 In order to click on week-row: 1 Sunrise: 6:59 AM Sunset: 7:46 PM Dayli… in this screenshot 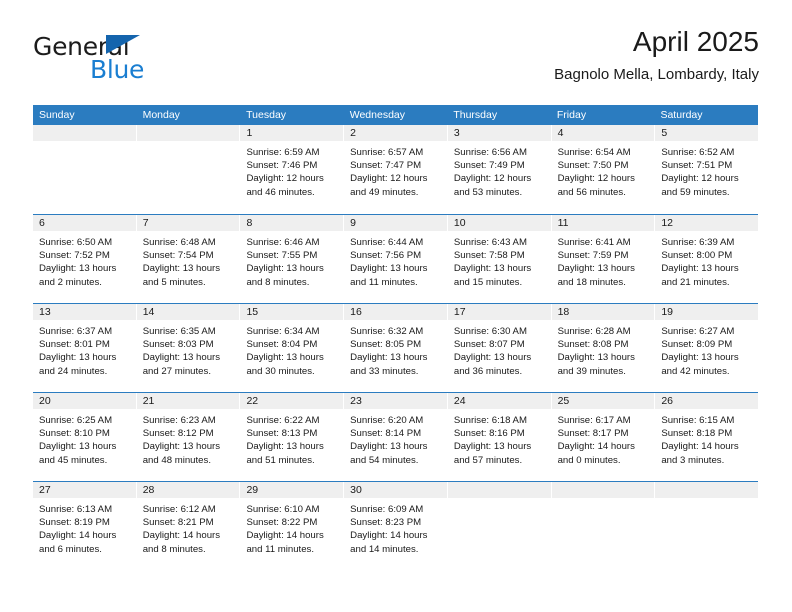, I will do `click(396, 169)`.